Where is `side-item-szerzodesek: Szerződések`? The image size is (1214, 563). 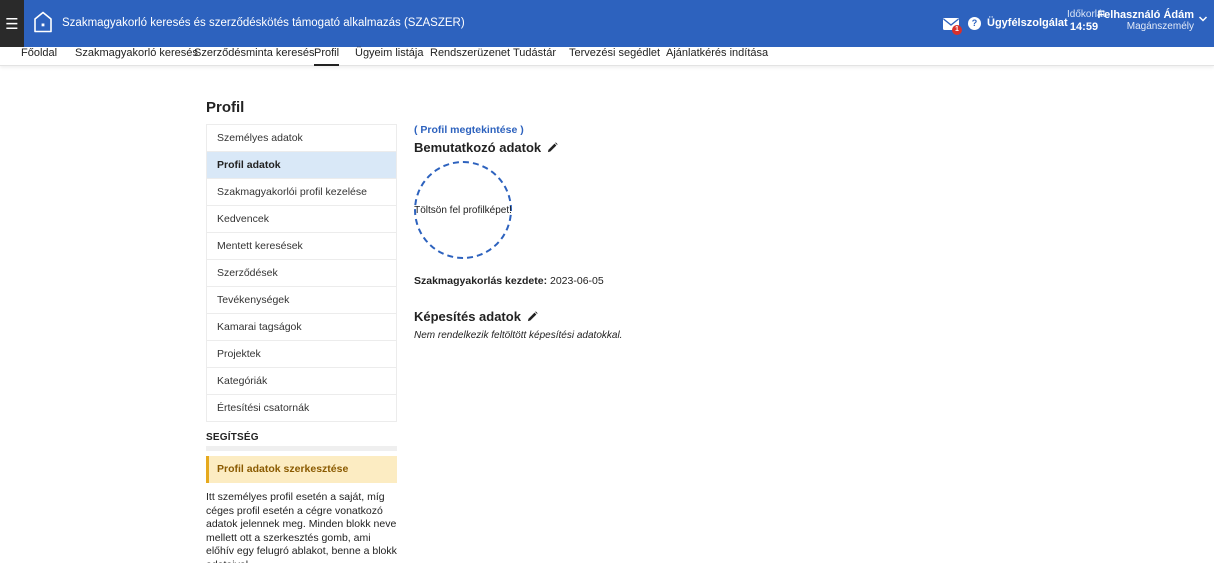
side-item-szerzodesek: Szerződések is located at coordinates (301, 273).